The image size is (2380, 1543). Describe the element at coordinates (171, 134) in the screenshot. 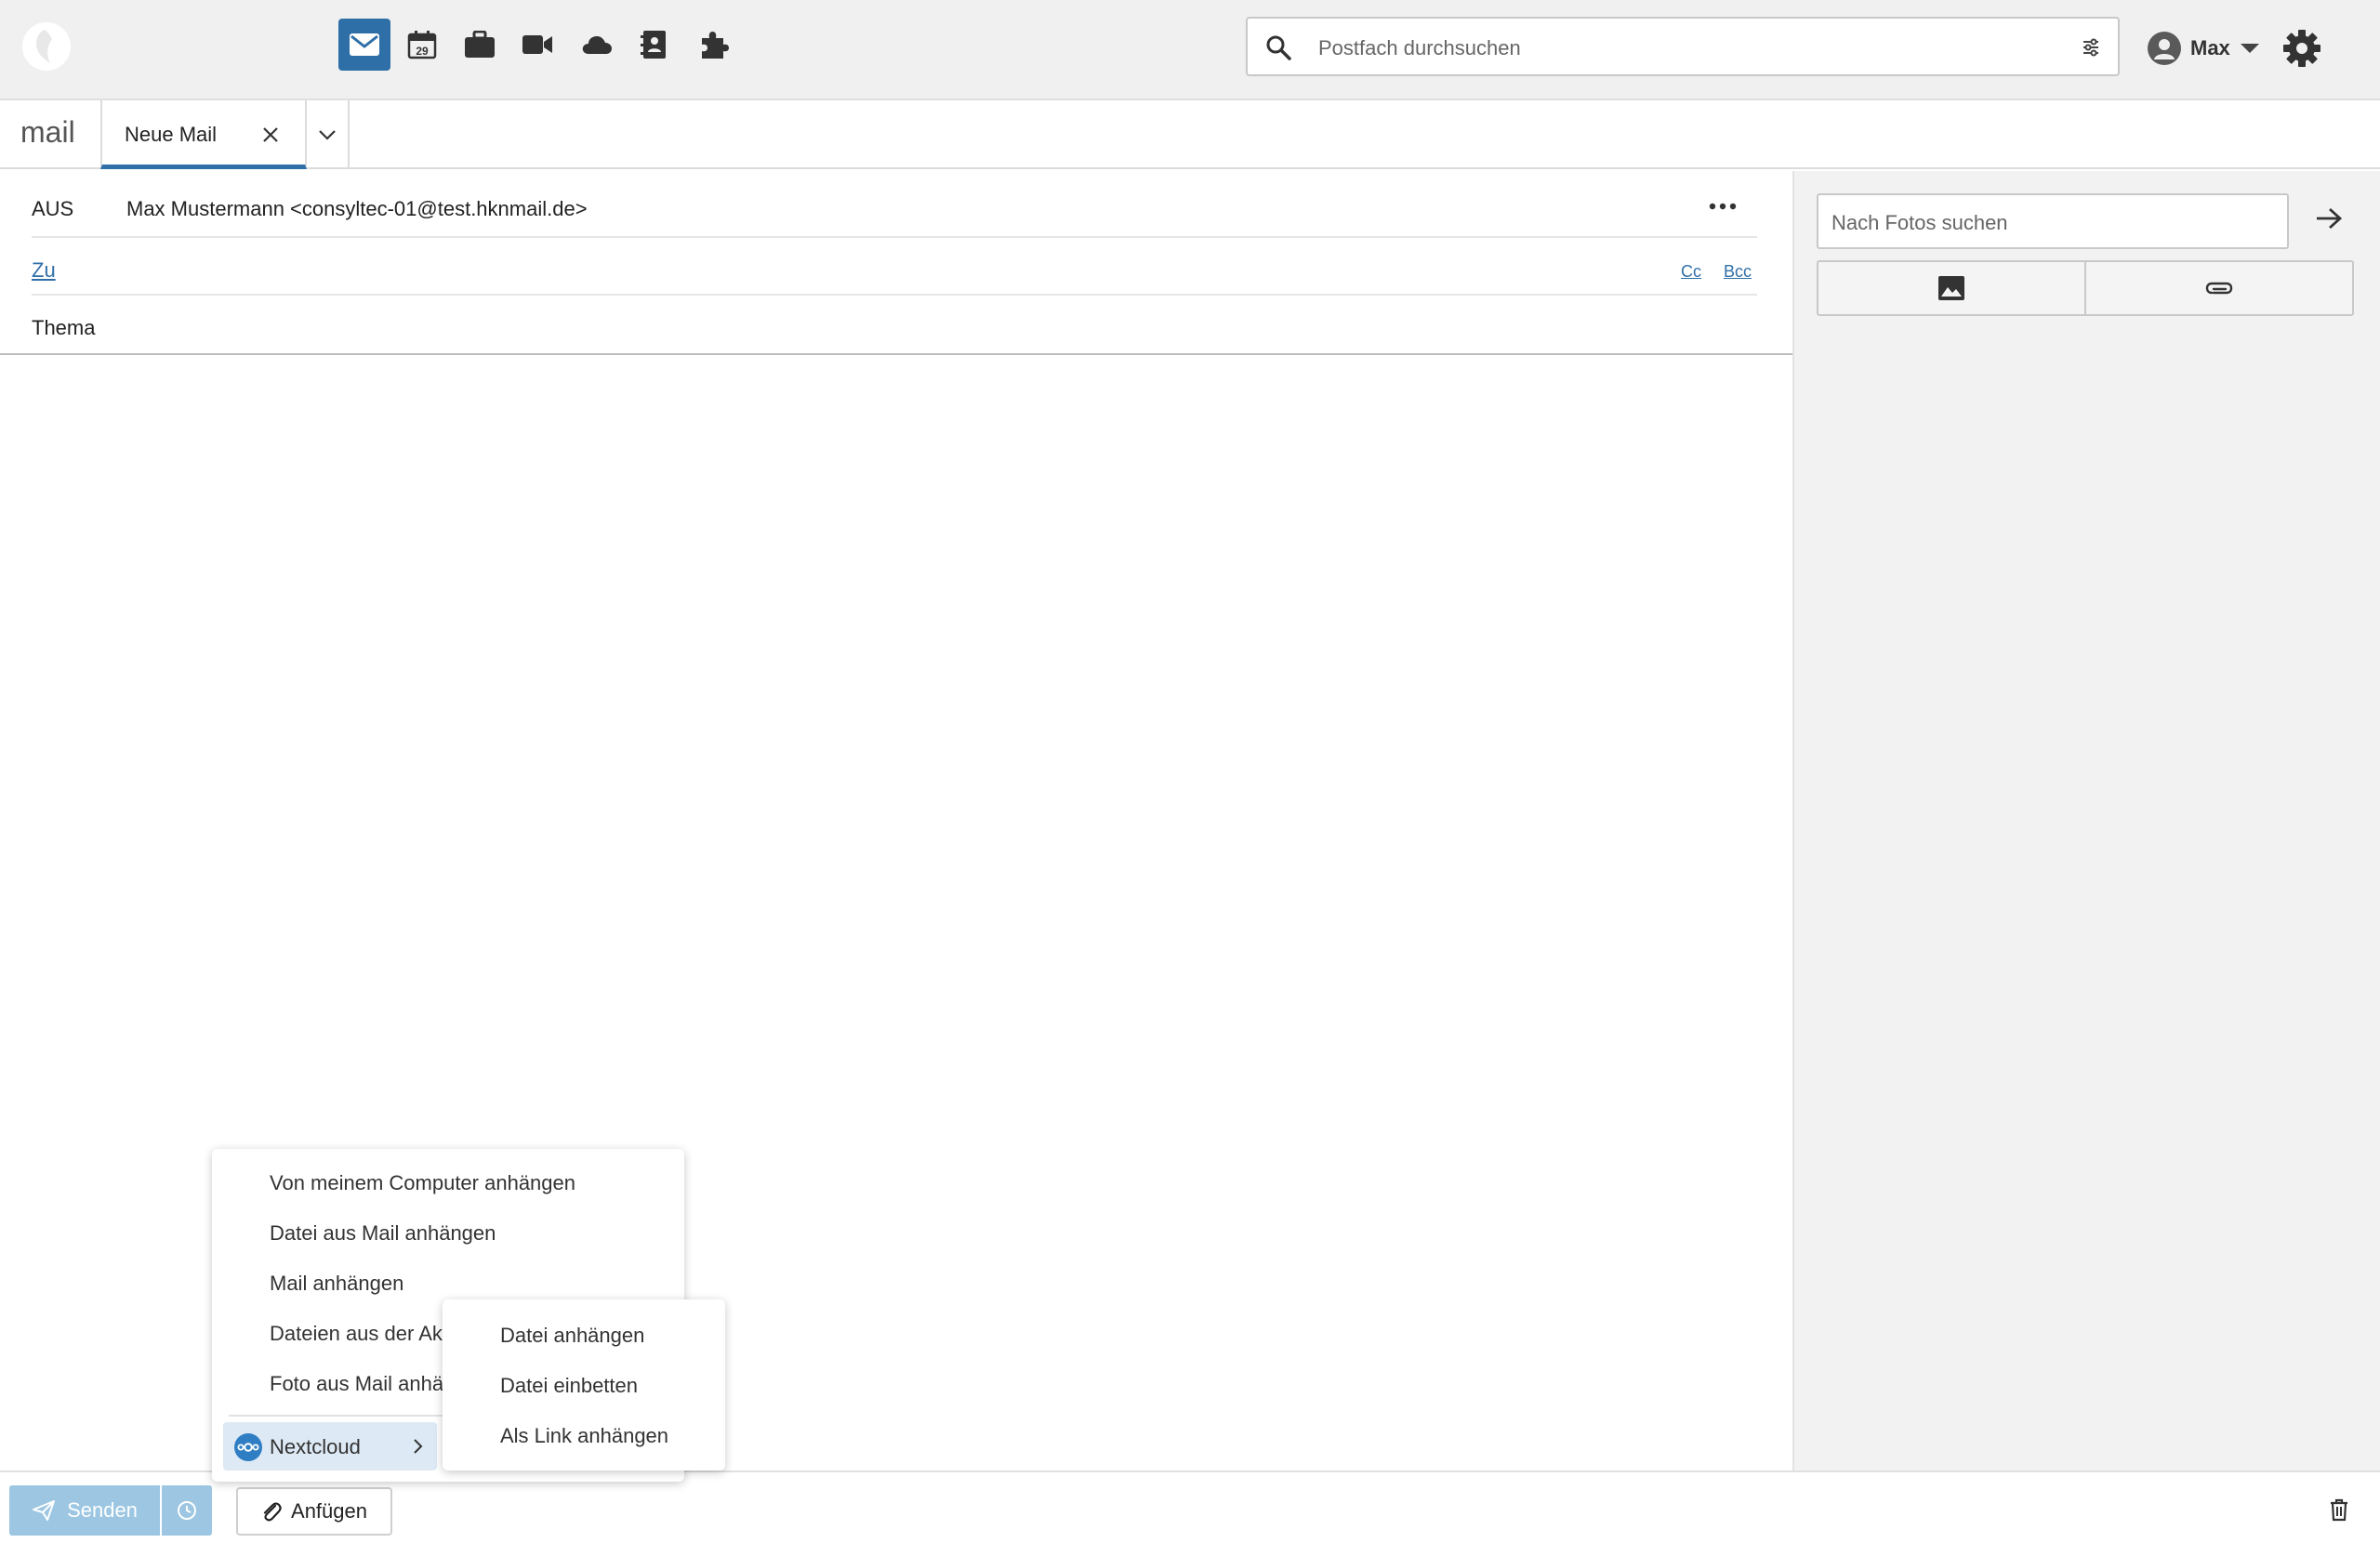

I see `tab-label: Neue Mail` at that location.